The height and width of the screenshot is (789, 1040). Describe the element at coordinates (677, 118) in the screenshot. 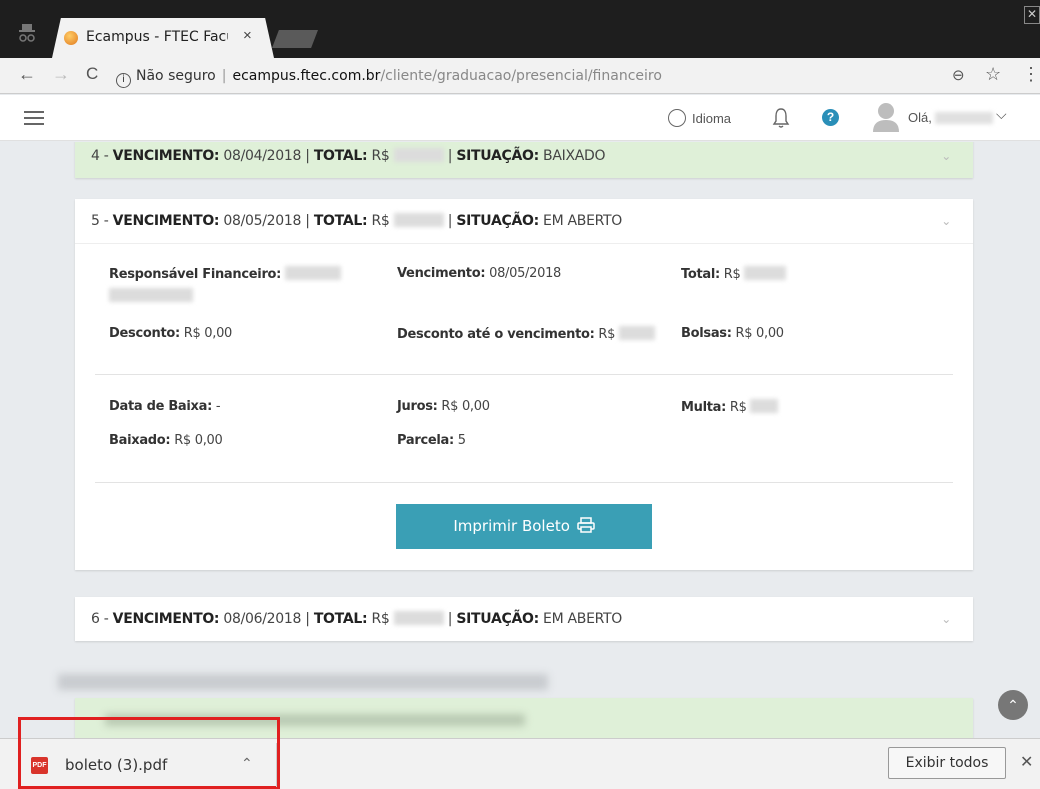

I see `globe-icon` at that location.